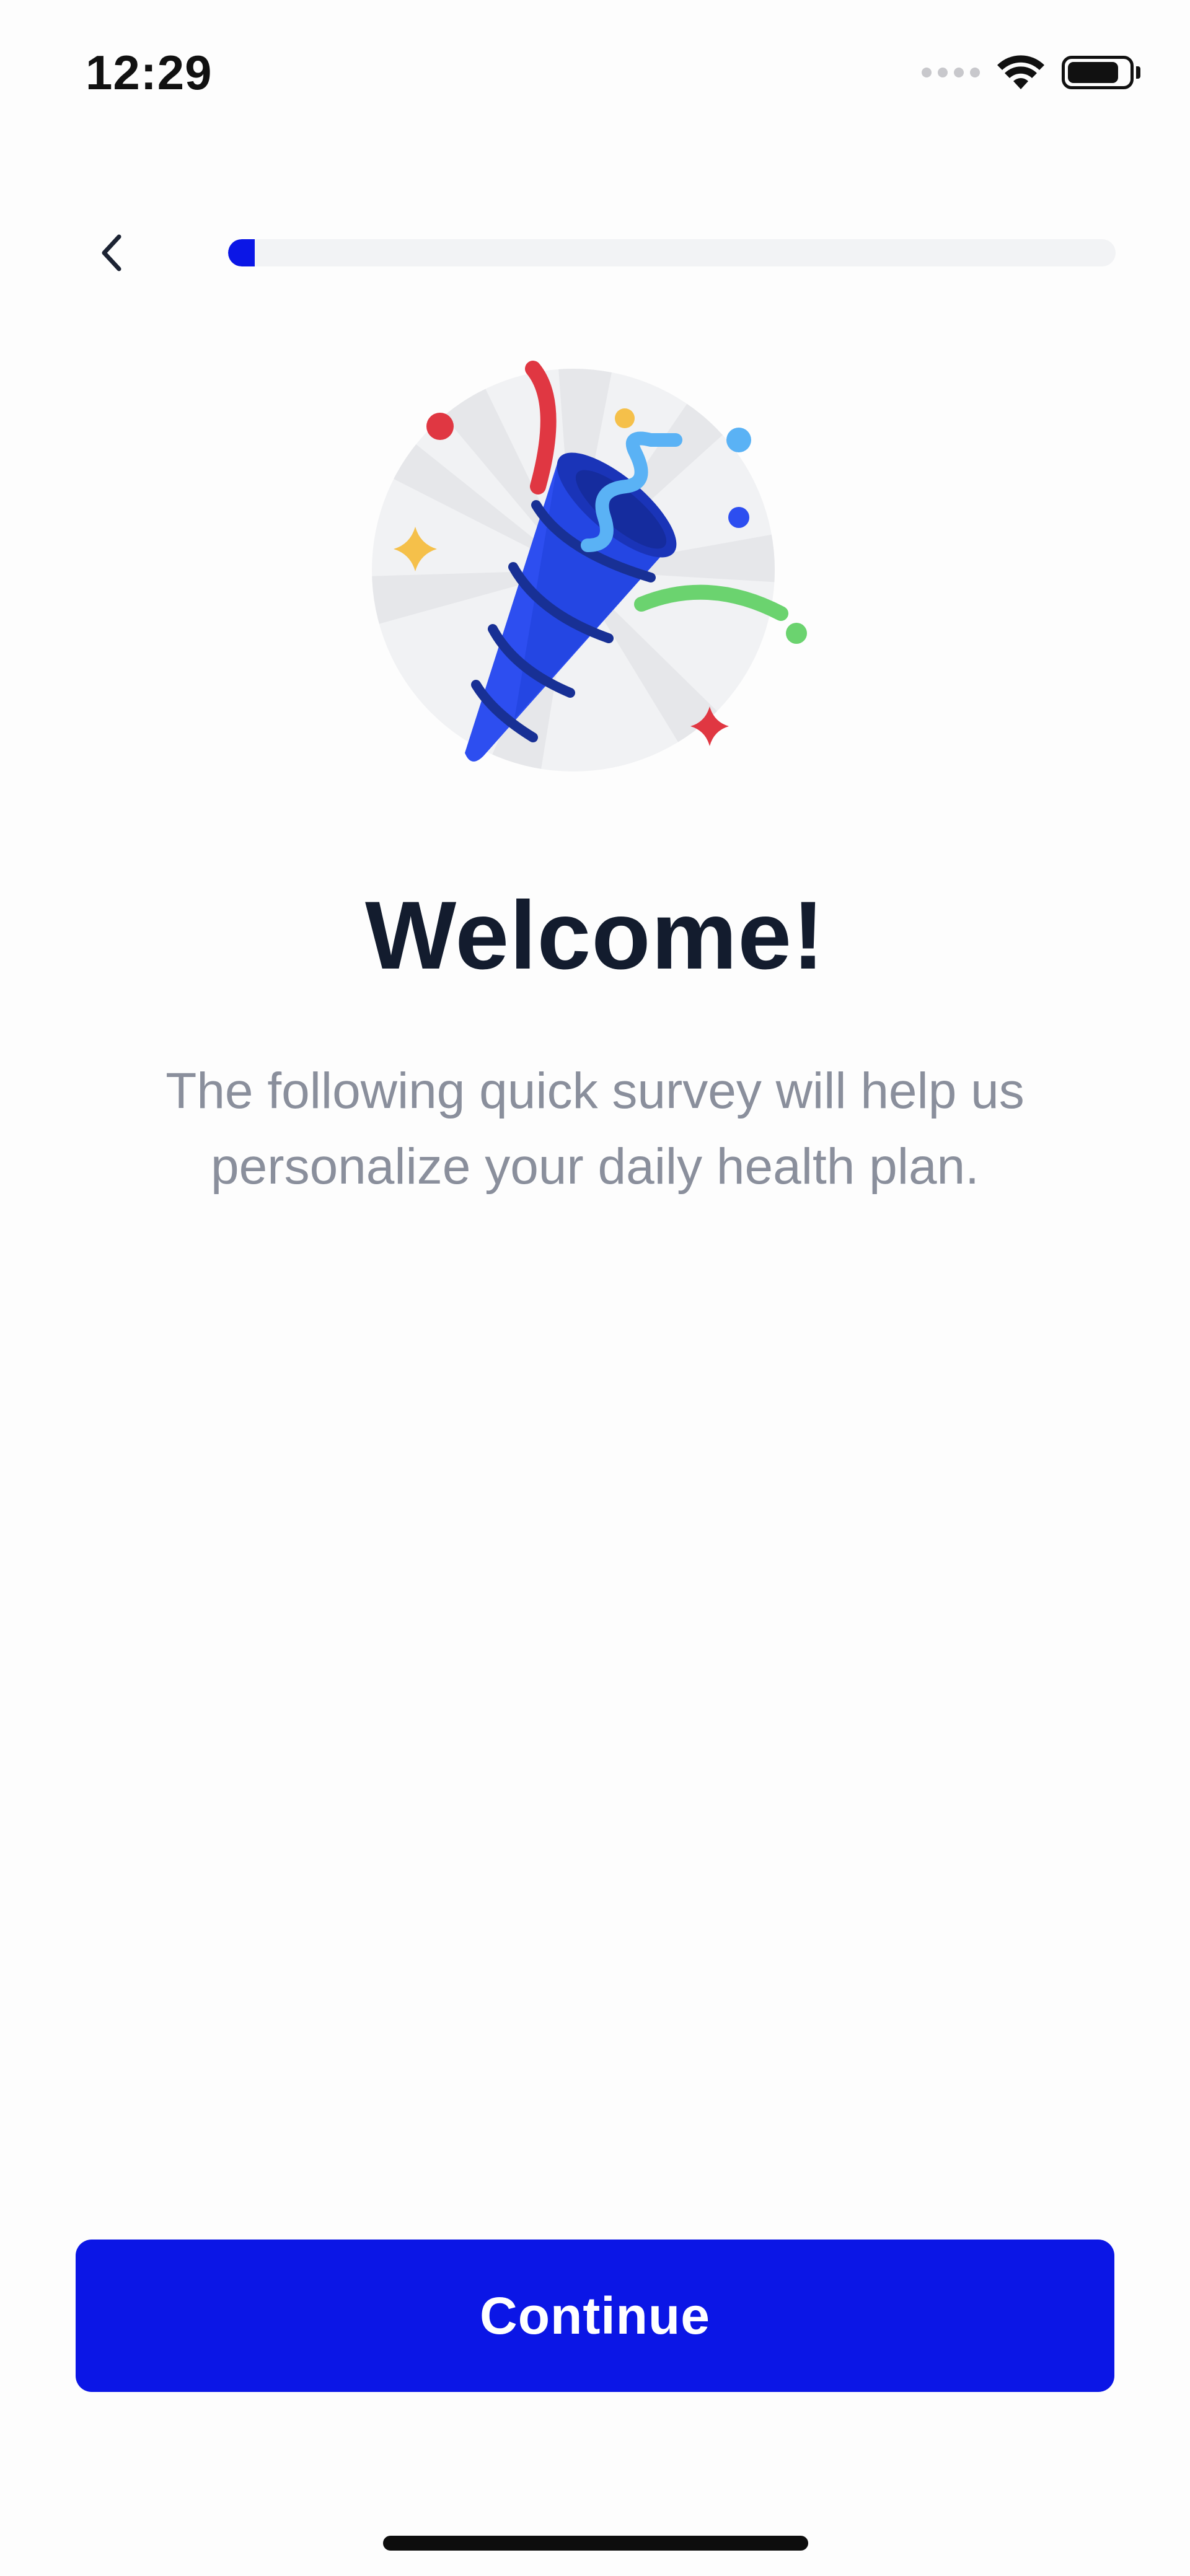 This screenshot has width=1190, height=2576. Describe the element at coordinates (595, 2543) in the screenshot. I see `home-indicator` at that location.